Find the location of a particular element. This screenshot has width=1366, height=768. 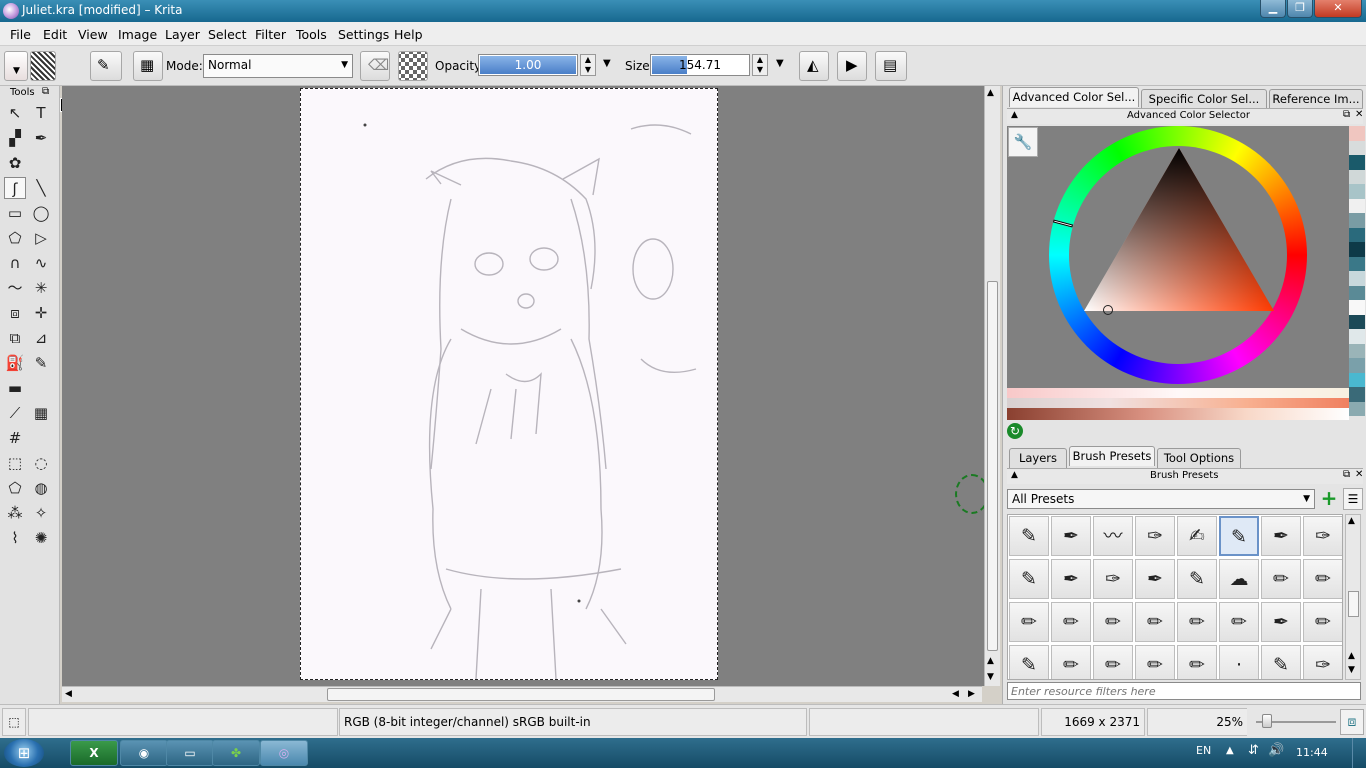

color-picker-settings-button: 🔧 is located at coordinates (1023, 142).